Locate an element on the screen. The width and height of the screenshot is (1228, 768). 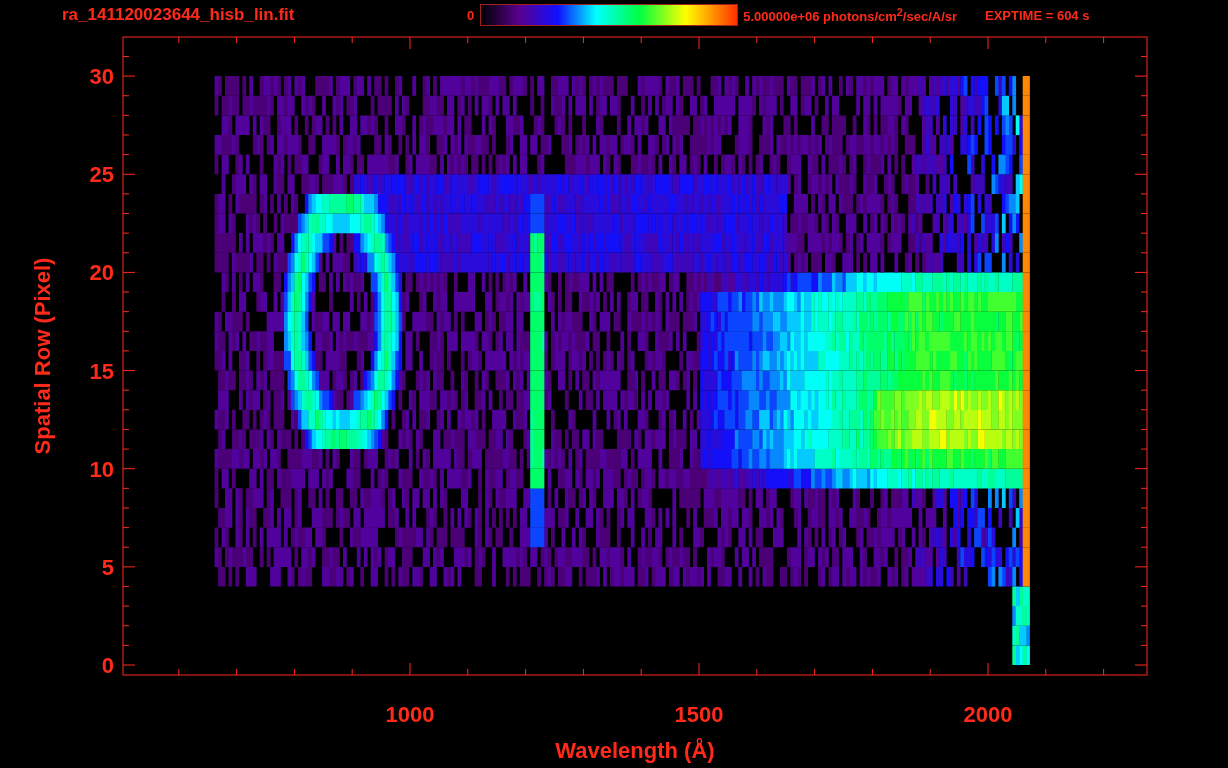
x-tick-label: 2000 is located at coordinates (988, 714).